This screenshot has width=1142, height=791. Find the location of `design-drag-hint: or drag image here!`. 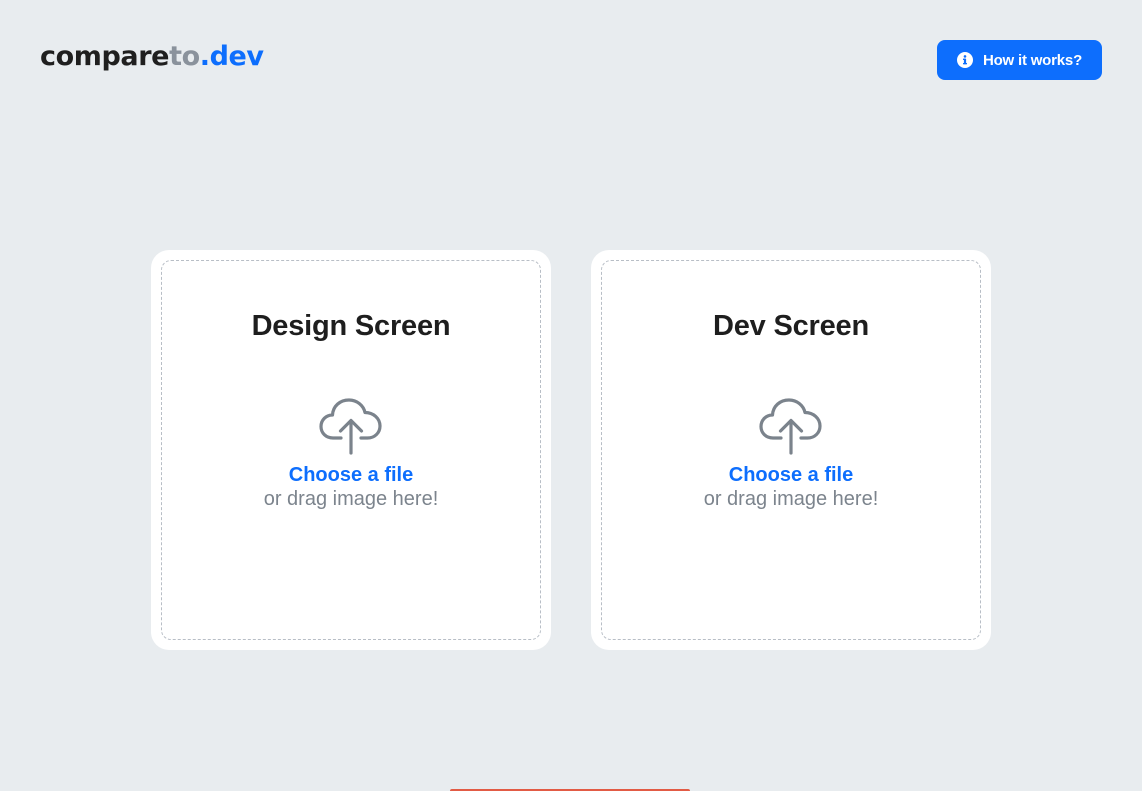

design-drag-hint: or drag image here! is located at coordinates (351, 499).